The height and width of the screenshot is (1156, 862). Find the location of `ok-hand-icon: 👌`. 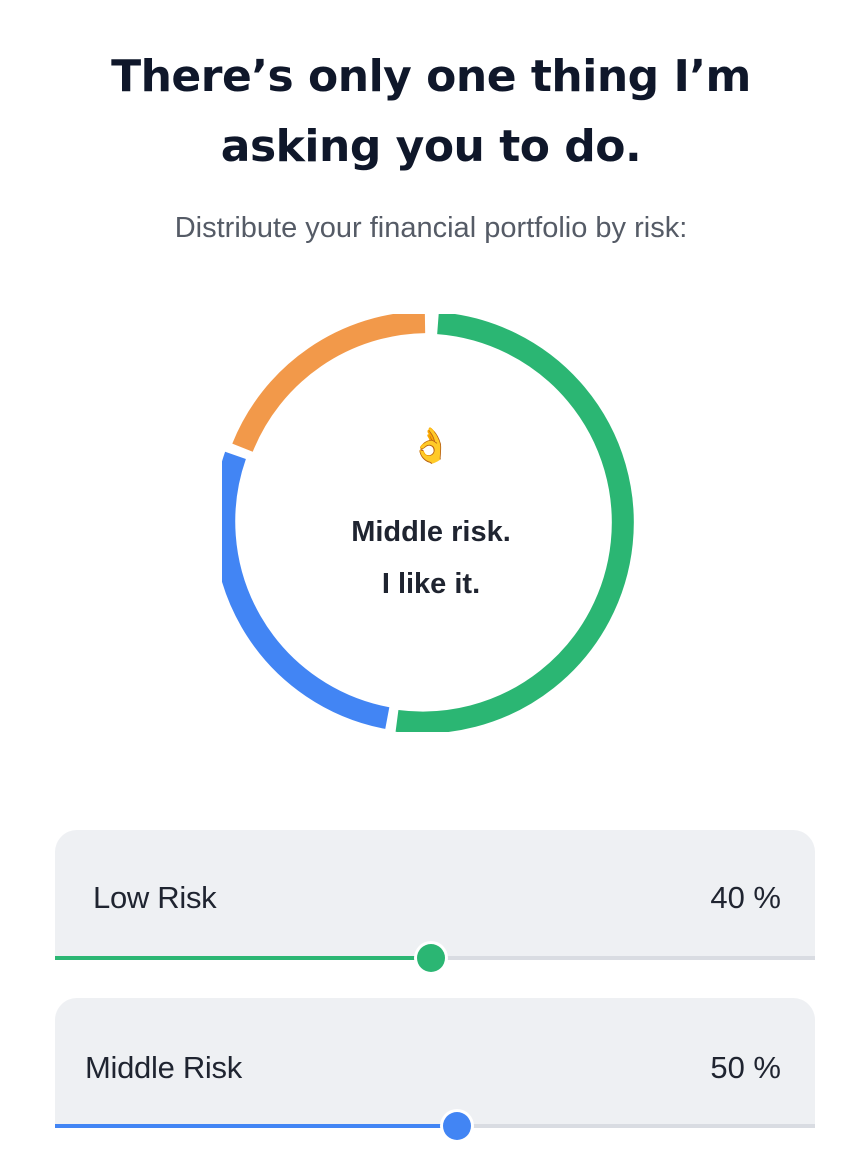

ok-hand-icon: 👌 is located at coordinates (431, 446).